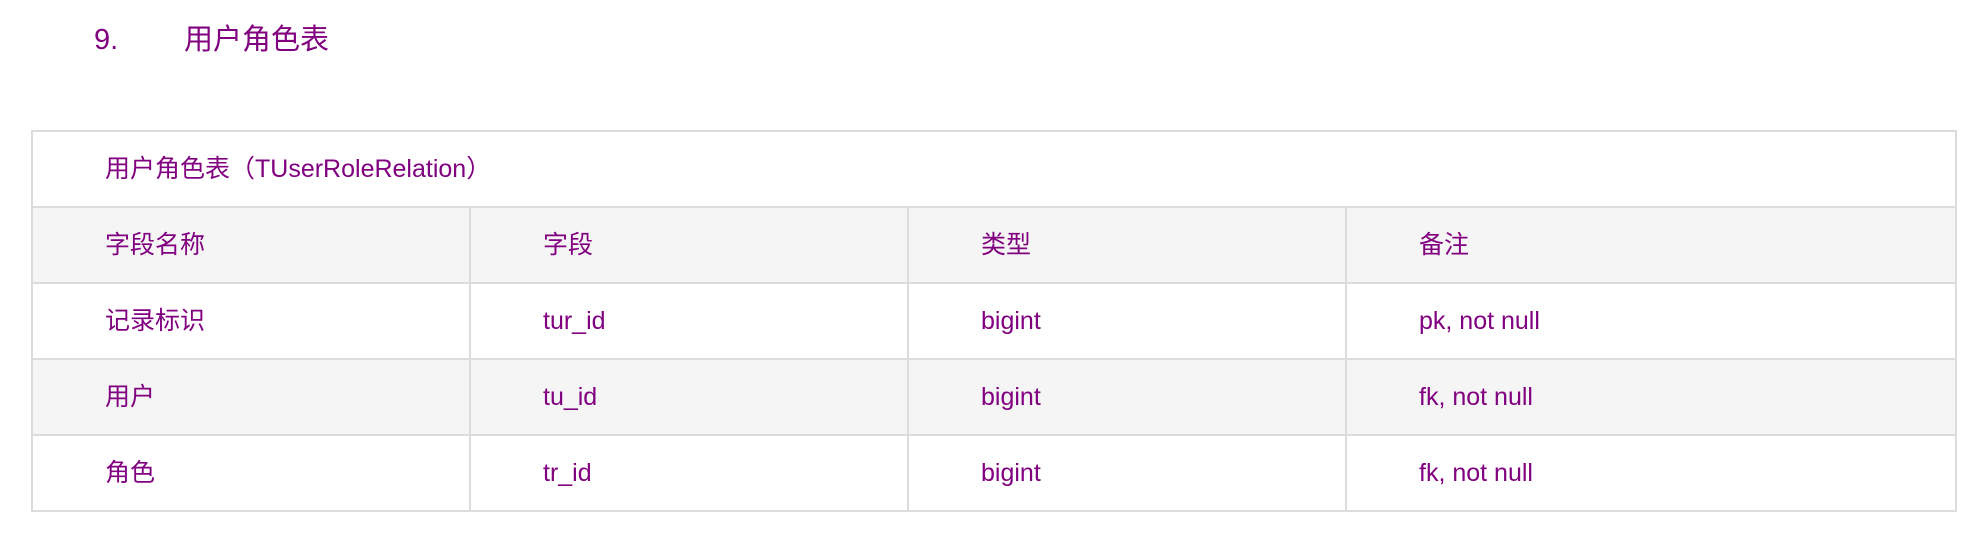  What do you see at coordinates (251, 245) in the screenshot?
I see `column-header-field-name: 字段名称` at bounding box center [251, 245].